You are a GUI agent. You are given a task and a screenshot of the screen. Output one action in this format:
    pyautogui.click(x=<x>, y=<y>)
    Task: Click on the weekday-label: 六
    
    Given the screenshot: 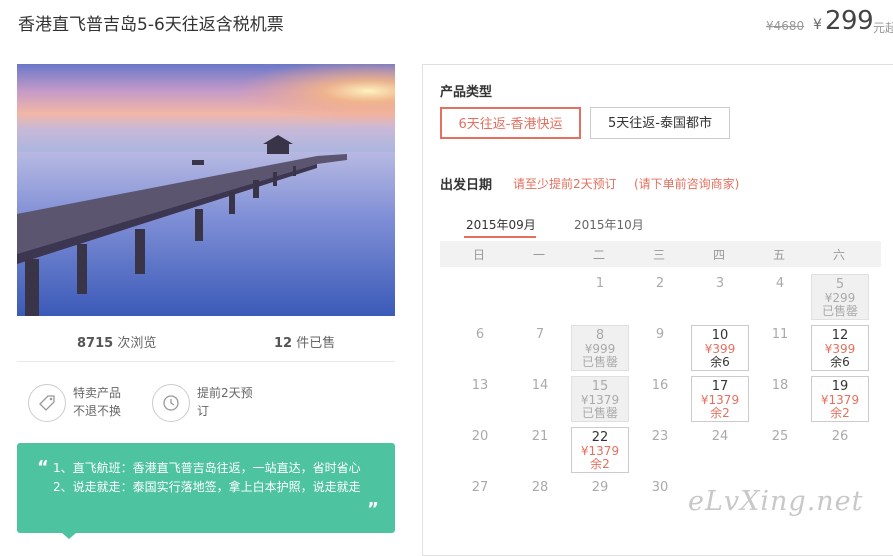 What is the action you would take?
    pyautogui.click(x=838, y=255)
    